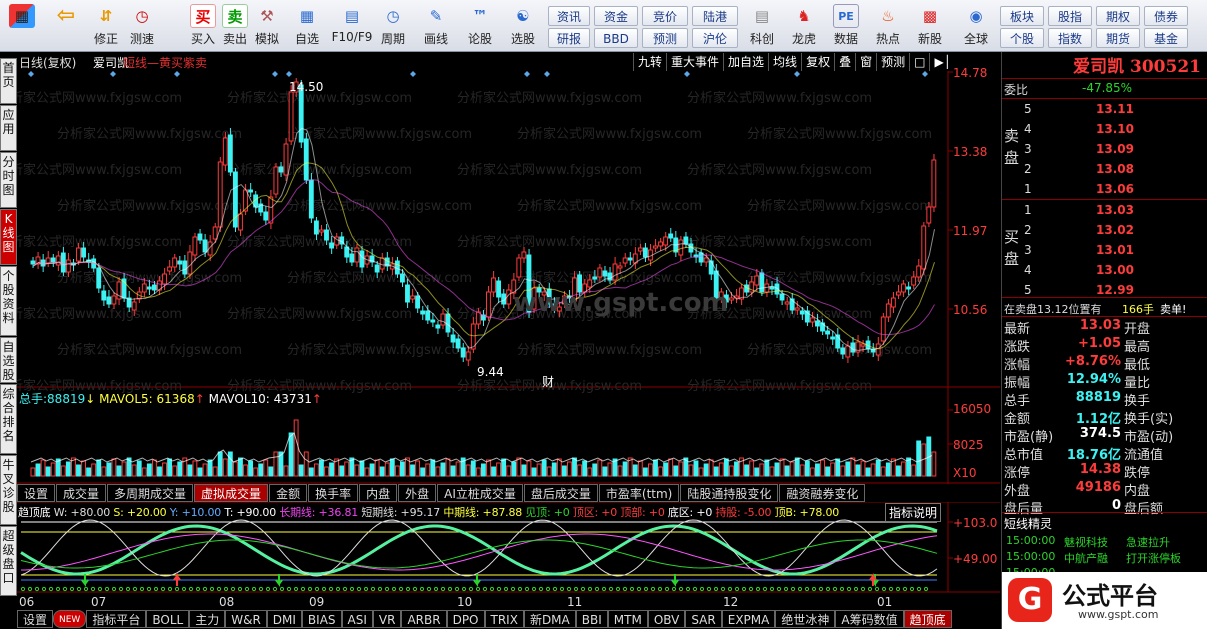 The image size is (1207, 629). What do you see at coordinates (8, 237) in the screenshot?
I see `side-tab-kline: K线图` at bounding box center [8, 237].